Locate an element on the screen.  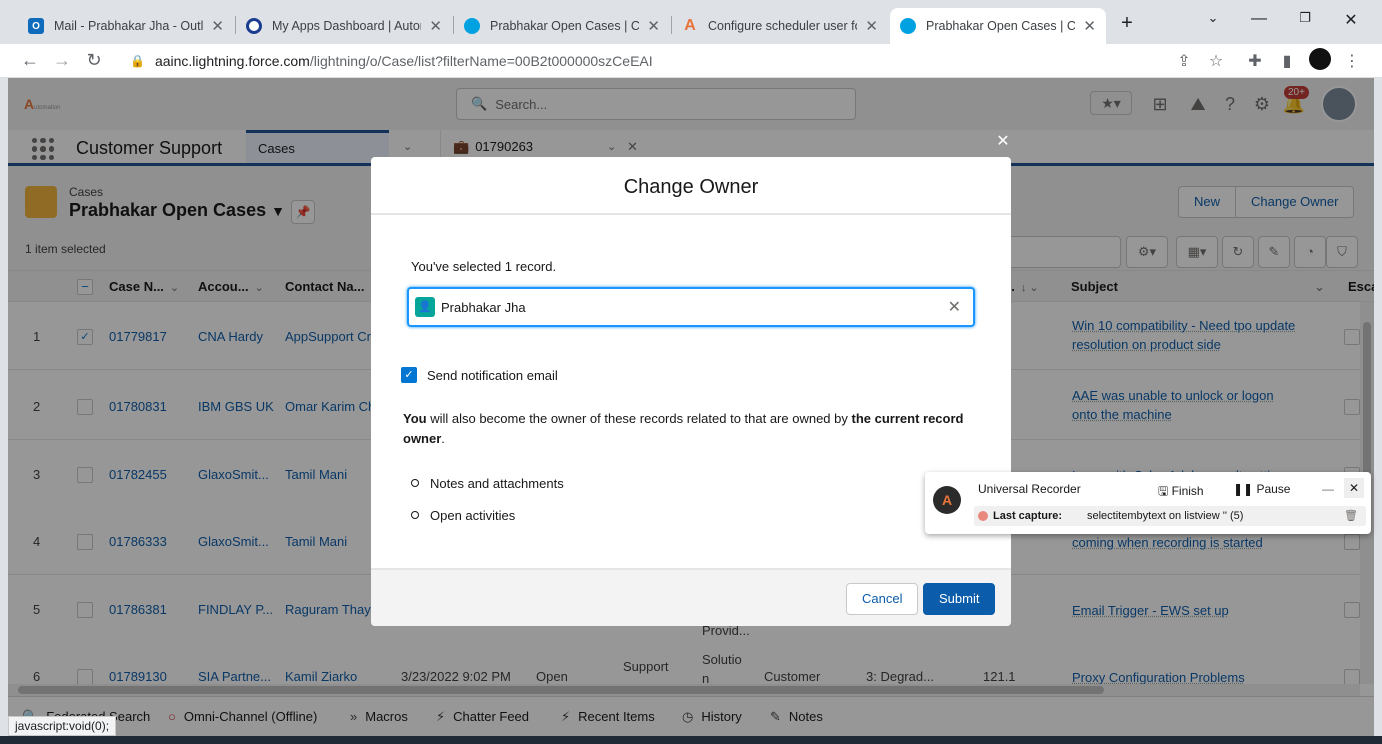
bookmark-star-icon: ☆ is located at coordinates (1216, 61).